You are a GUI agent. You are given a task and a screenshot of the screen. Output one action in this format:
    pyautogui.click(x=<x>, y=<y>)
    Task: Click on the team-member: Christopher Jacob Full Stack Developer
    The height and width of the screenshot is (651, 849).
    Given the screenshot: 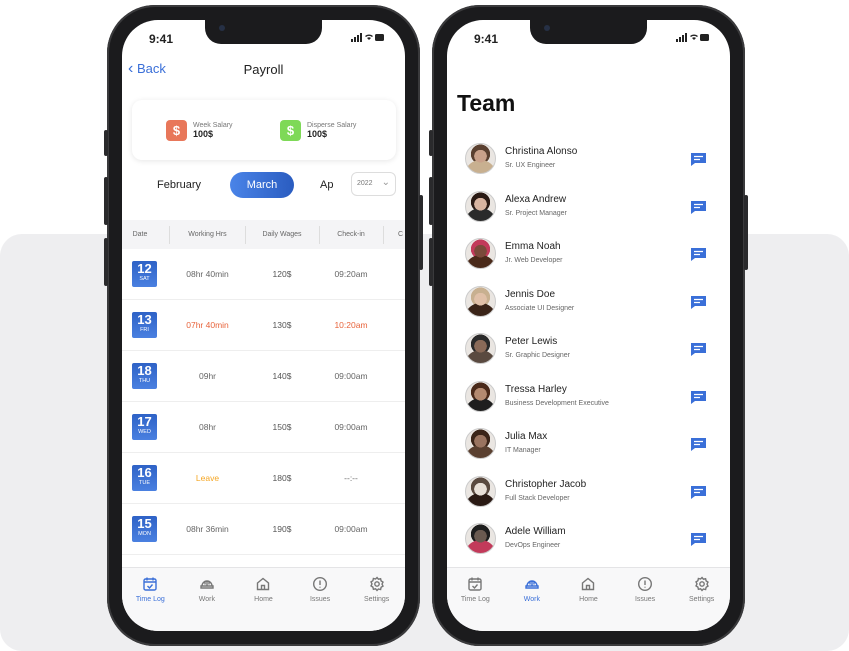 What is the action you would take?
    pyautogui.click(x=588, y=499)
    